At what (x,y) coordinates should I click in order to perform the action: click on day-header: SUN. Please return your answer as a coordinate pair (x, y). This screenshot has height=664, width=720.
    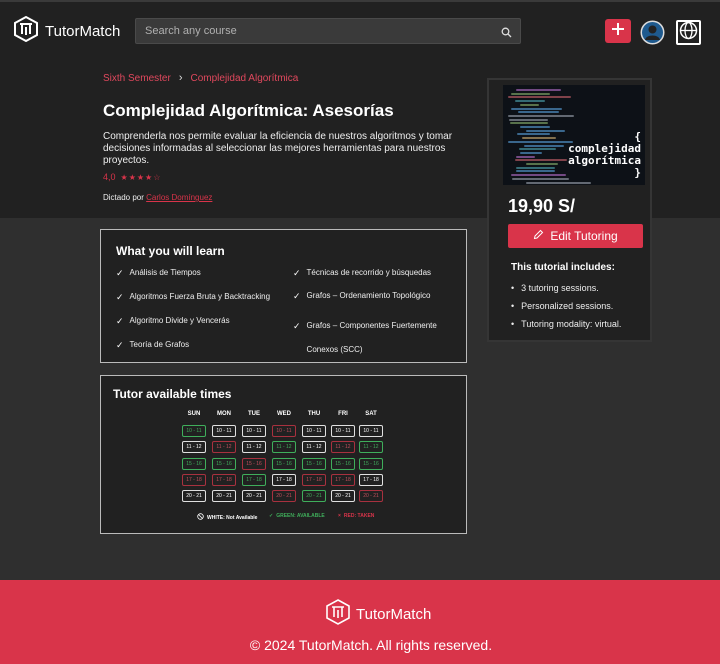
    Looking at the image, I should click on (194, 414).